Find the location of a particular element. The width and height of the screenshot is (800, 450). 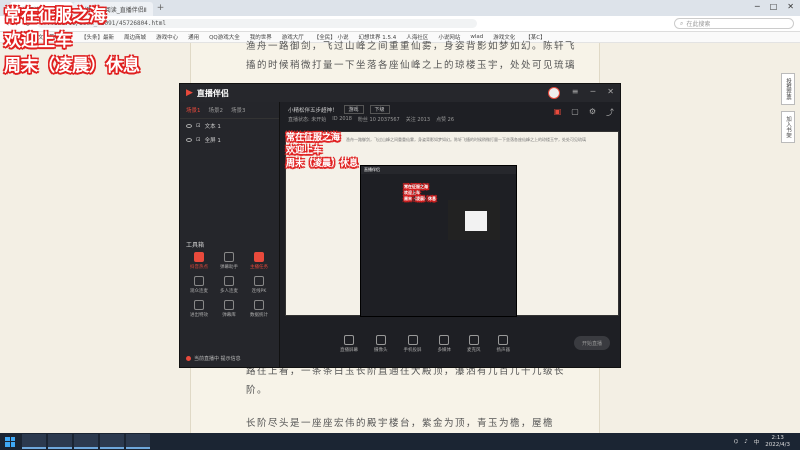

tool-item: 观众连麦 is located at coordinates (199, 285).